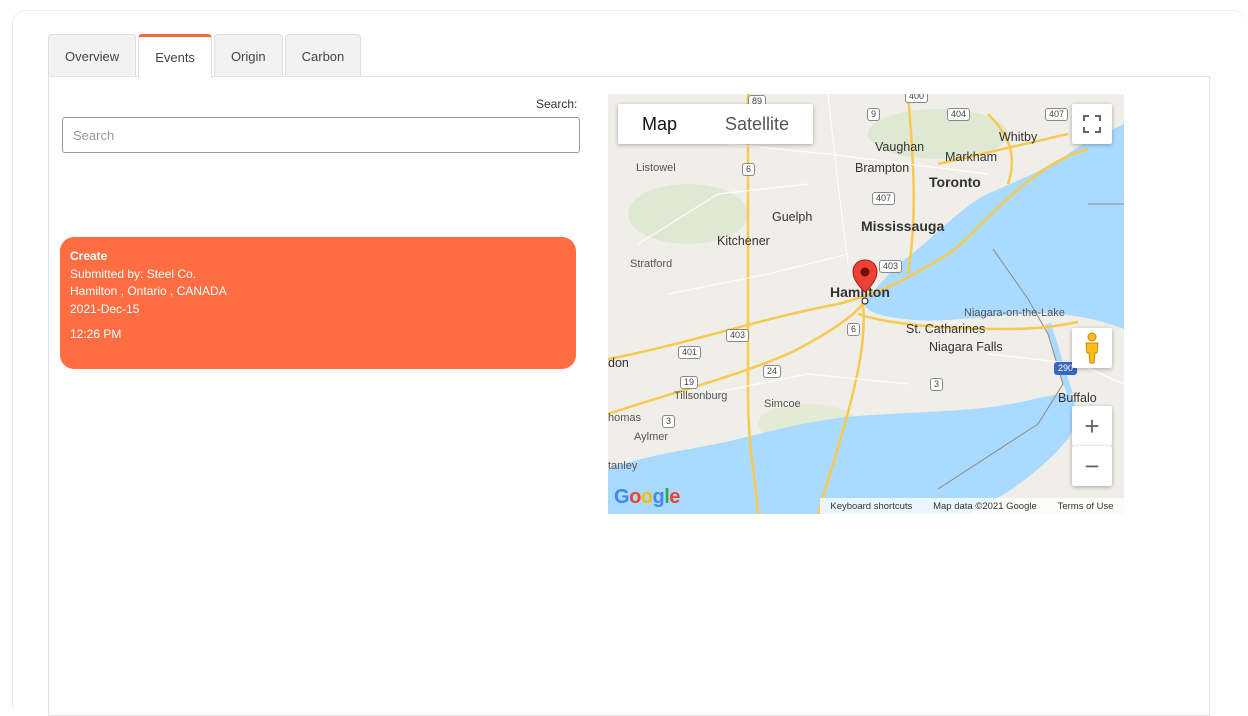  I want to click on place-london: don, so click(618, 363).